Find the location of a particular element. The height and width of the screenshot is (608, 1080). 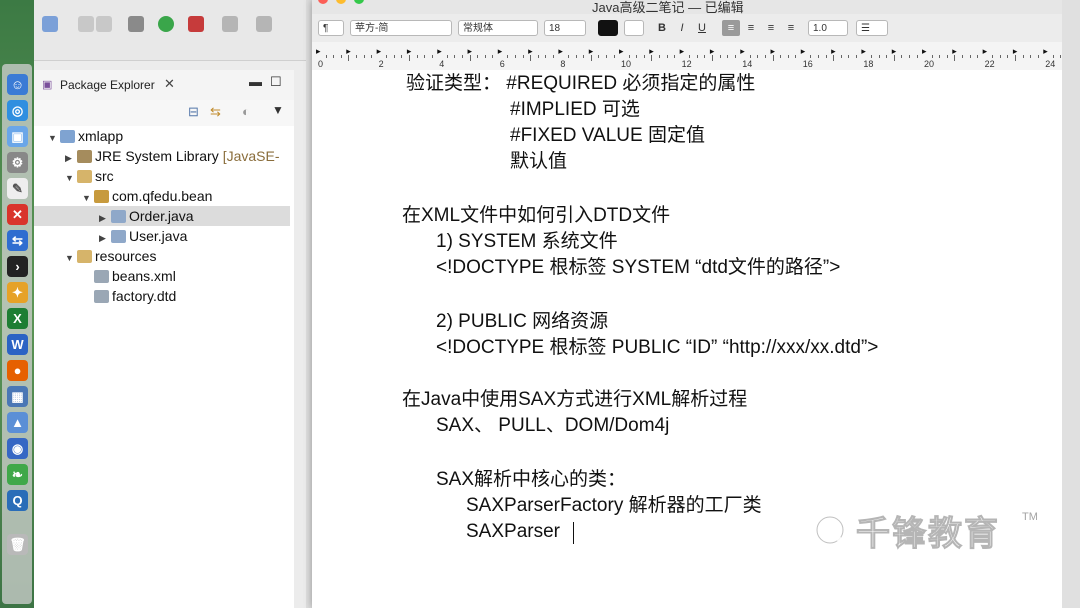

tree-item: ▶ JRE System Library [JavaSE- is located at coordinates (162, 156).